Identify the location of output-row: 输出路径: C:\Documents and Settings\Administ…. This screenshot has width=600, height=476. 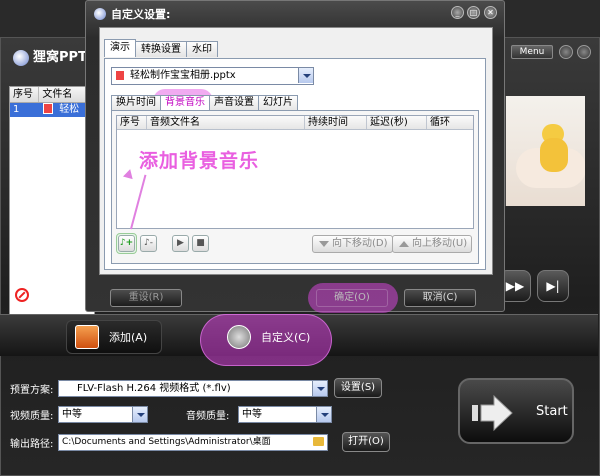
(200, 442).